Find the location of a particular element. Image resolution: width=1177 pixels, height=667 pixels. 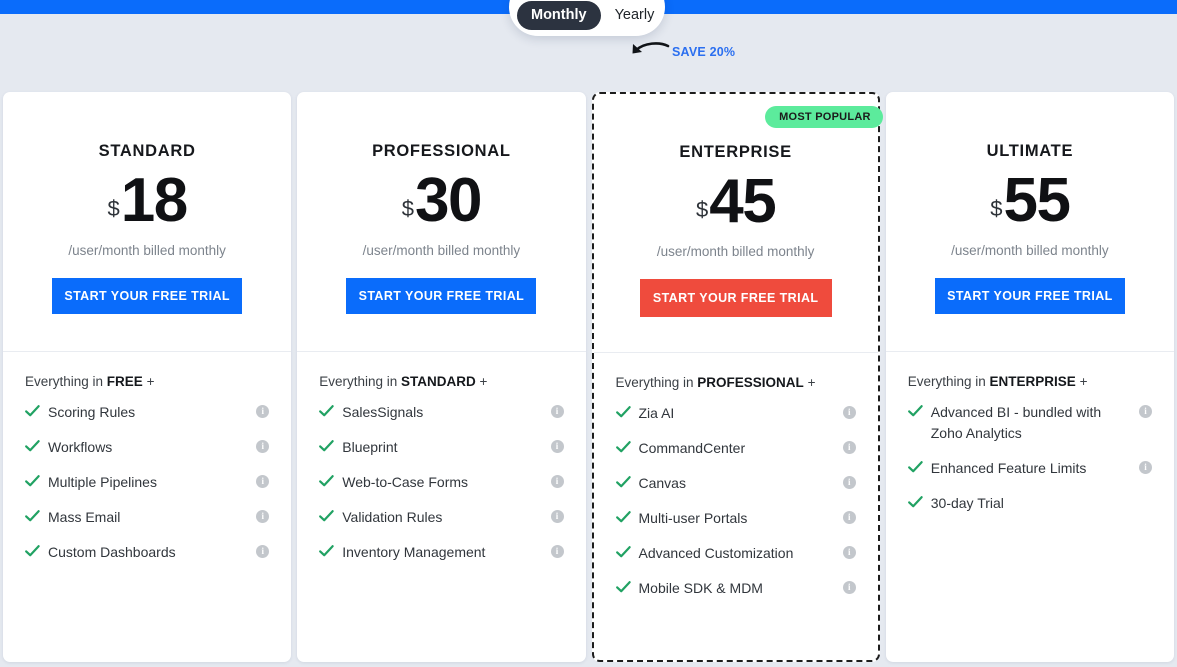

plan-price: $30 is located at coordinates (441, 199).